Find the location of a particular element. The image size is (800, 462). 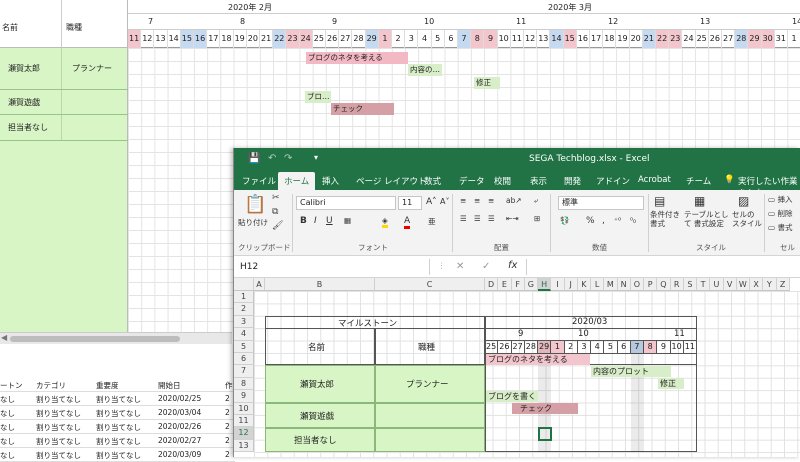

member-row: 瀬賀遊戯 is located at coordinates (64, 102).